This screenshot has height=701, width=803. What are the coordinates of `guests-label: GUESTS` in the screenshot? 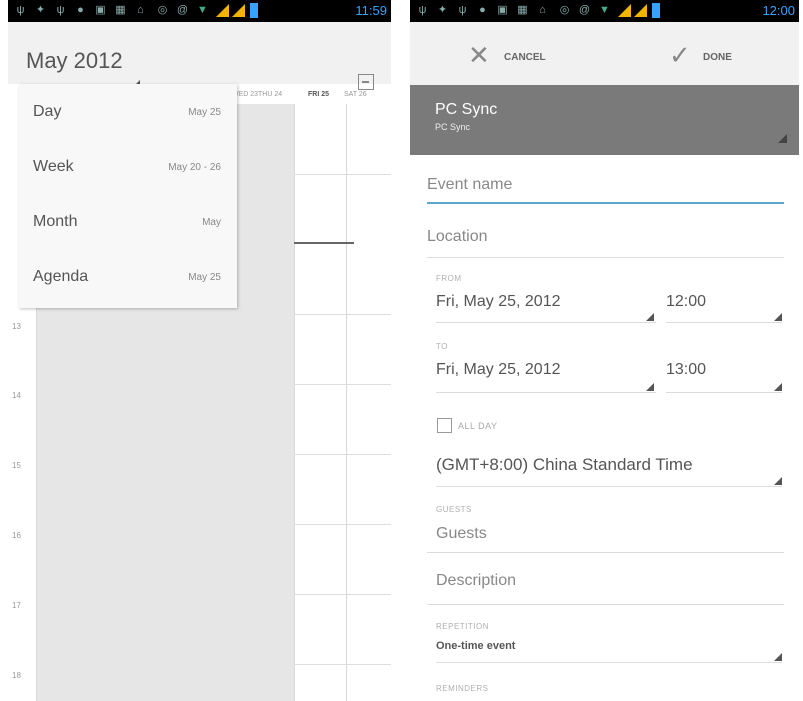 It's located at (454, 509).